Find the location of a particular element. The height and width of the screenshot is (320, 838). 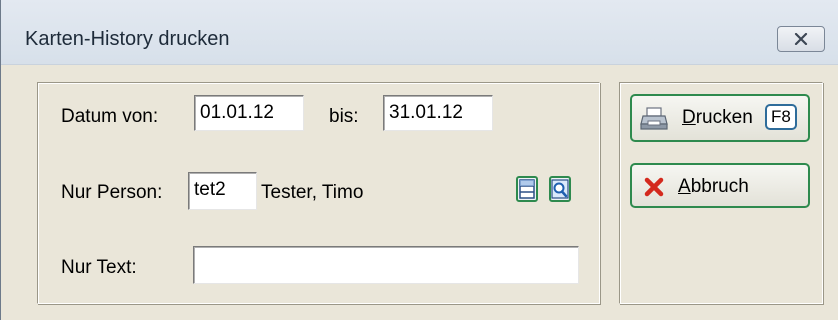

red-x-icon is located at coordinates (654, 187).